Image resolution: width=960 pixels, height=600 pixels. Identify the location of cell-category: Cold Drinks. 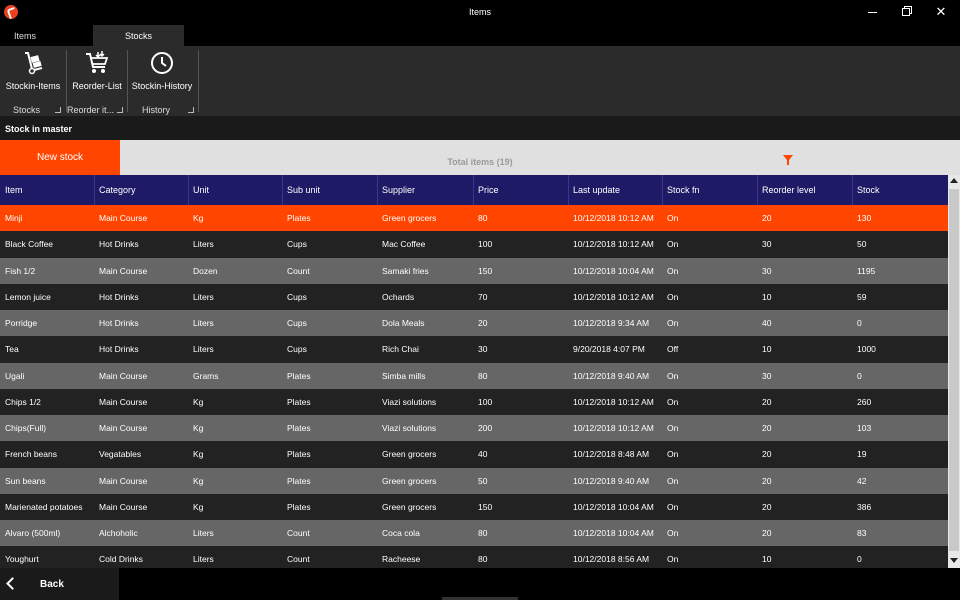
(121, 559).